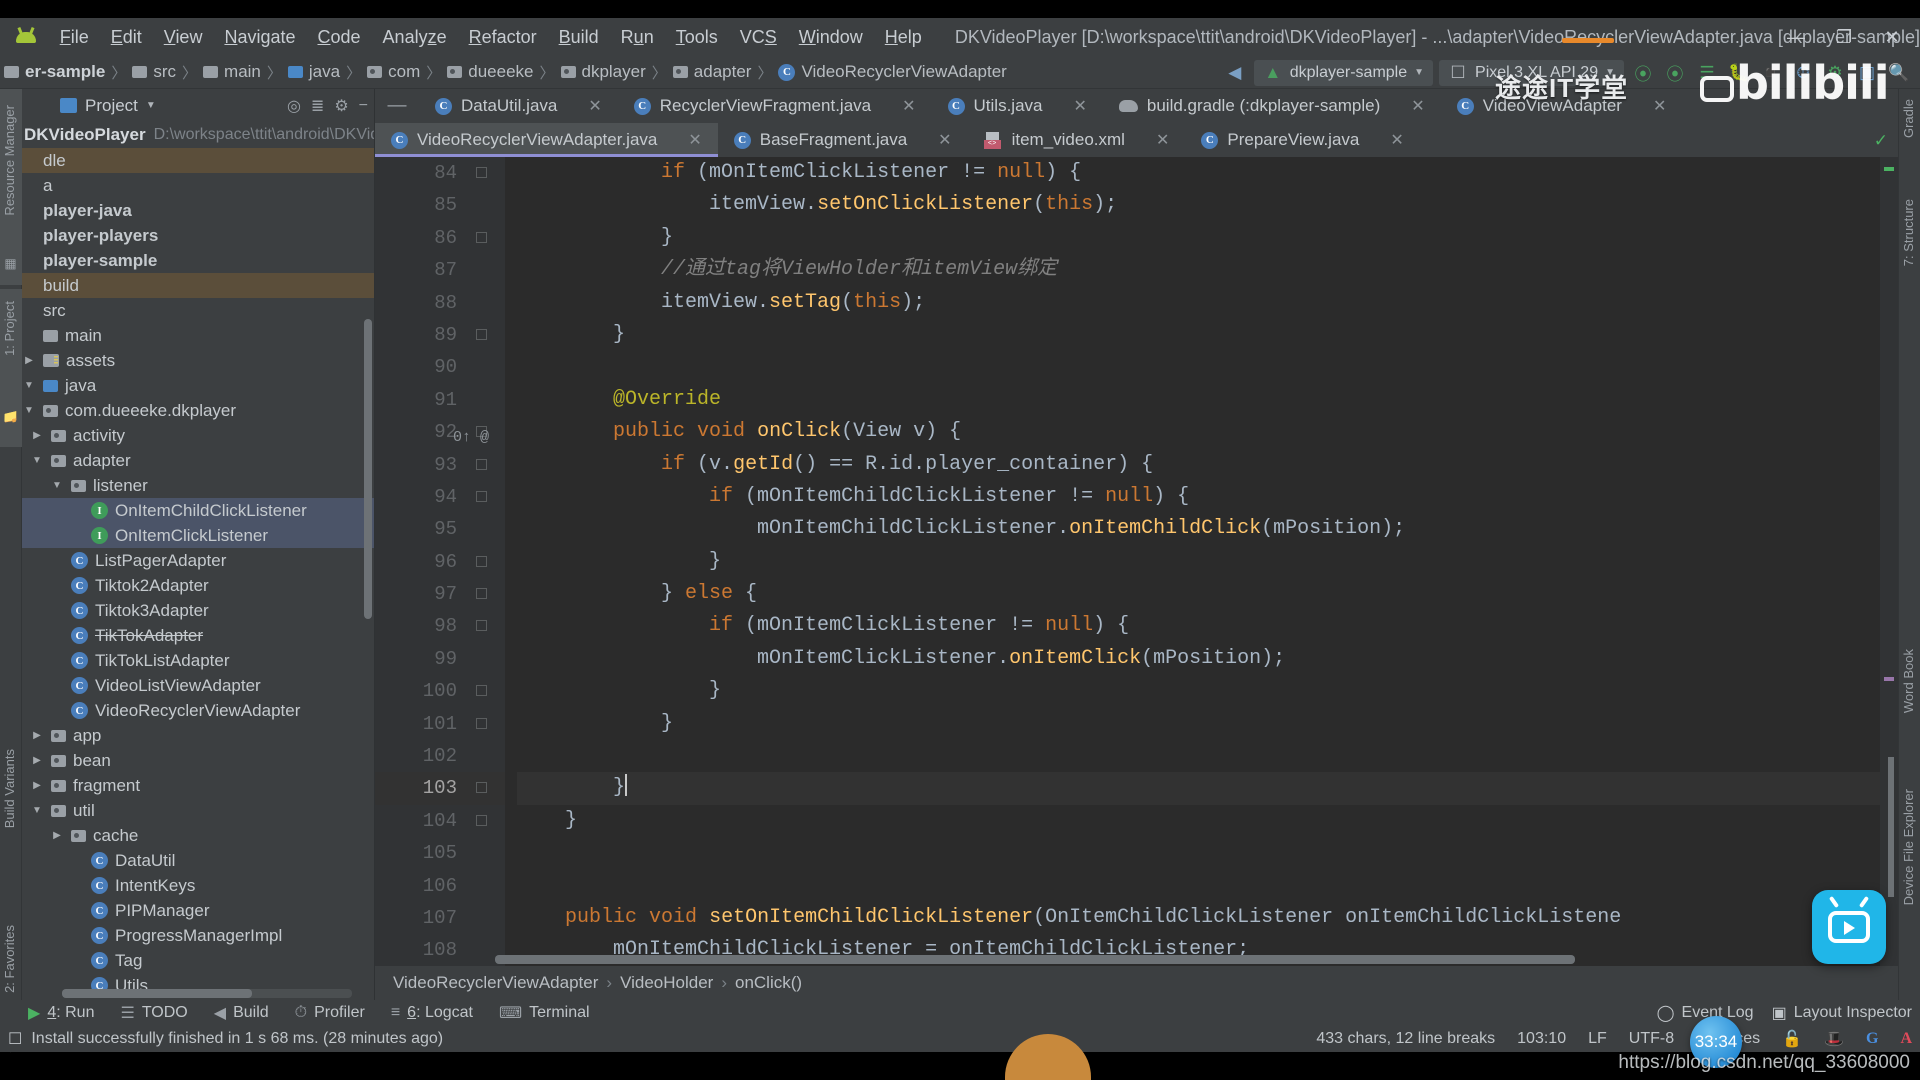  Describe the element at coordinates (440, 335) in the screenshot. I see `line-number-89: 89` at that location.